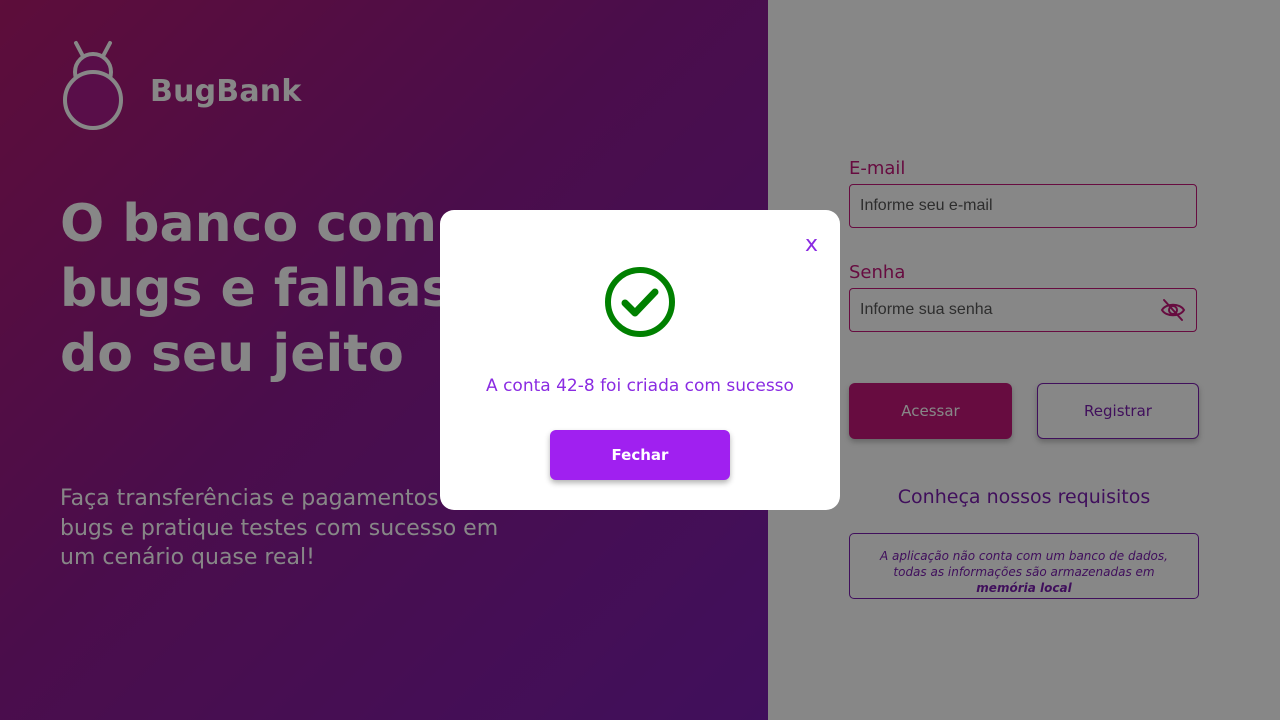 This screenshot has height=720, width=1280. Describe the element at coordinates (640, 386) in the screenshot. I see `modal-message: A conta 42-8 foi criada com sucesso` at that location.